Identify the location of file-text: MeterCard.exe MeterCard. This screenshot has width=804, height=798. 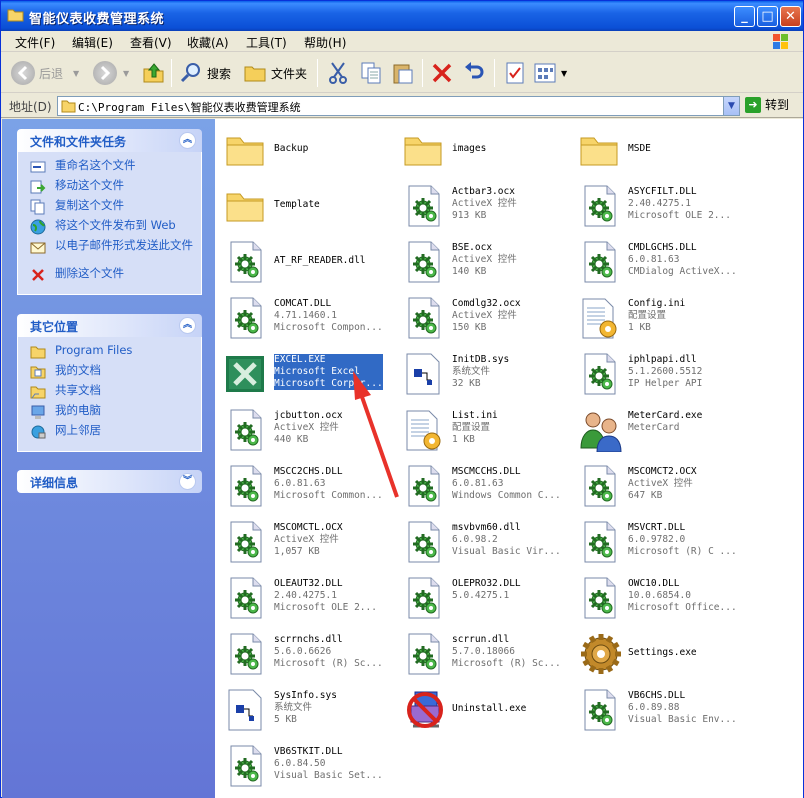
(665, 422).